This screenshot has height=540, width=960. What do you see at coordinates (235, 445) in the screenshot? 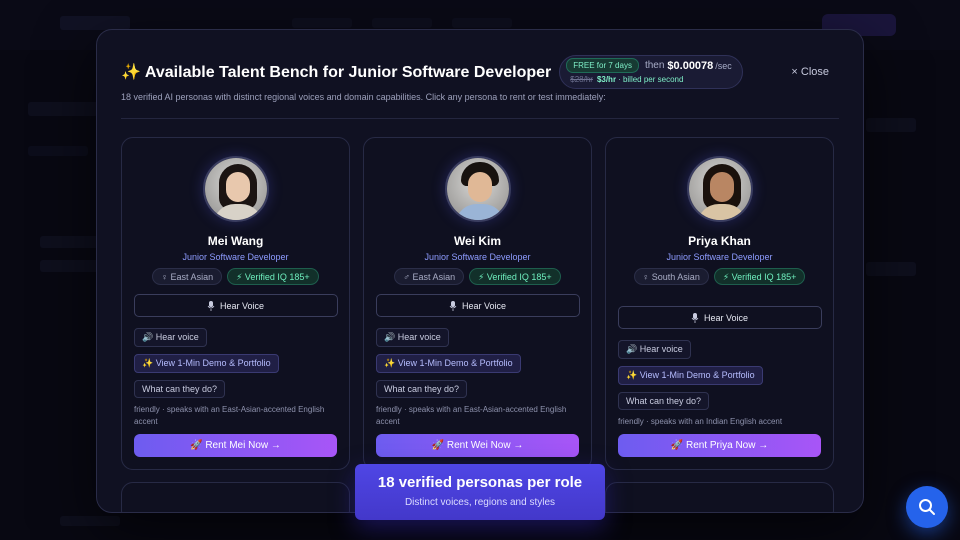
I see `rent-button: 🚀 Rent Mei Now →` at bounding box center [235, 445].